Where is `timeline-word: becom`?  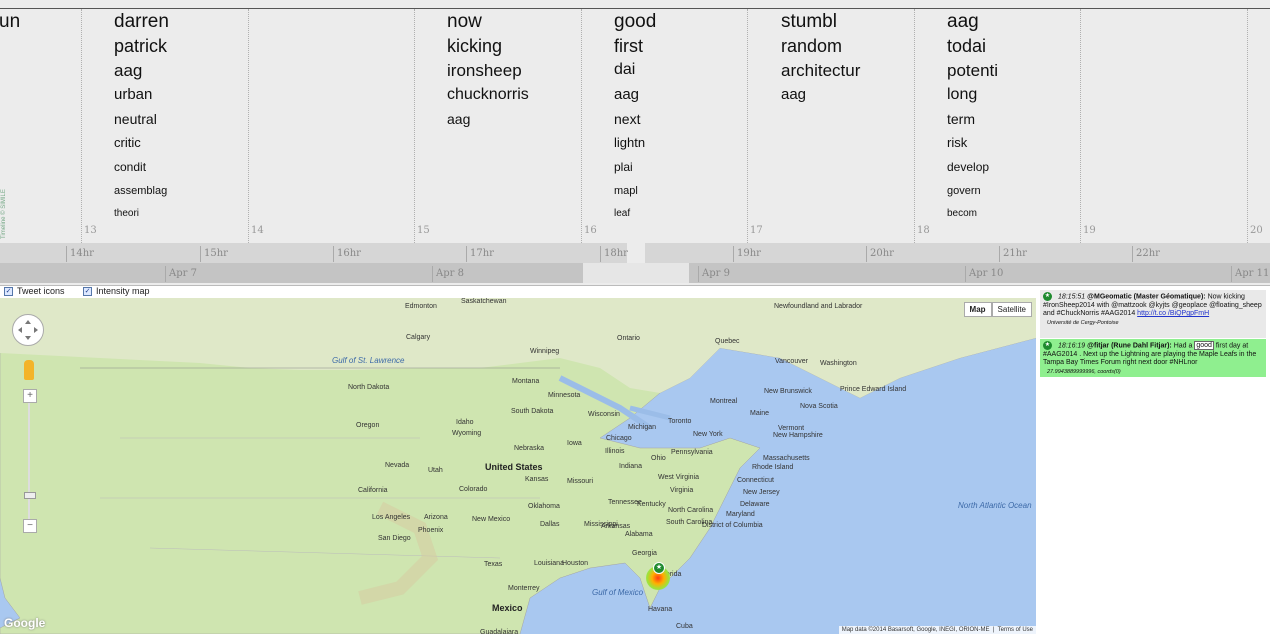 timeline-word: becom is located at coordinates (962, 213).